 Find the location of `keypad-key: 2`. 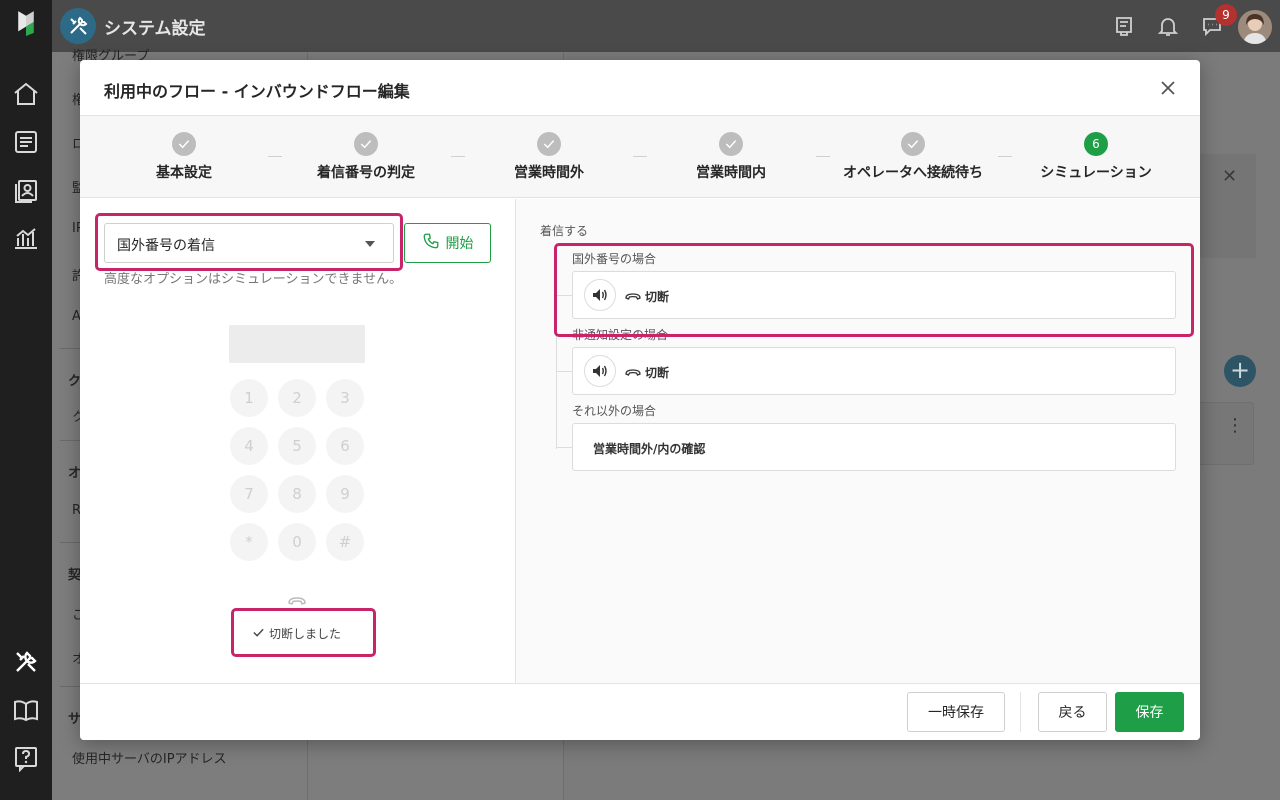

keypad-key: 2 is located at coordinates (297, 398).